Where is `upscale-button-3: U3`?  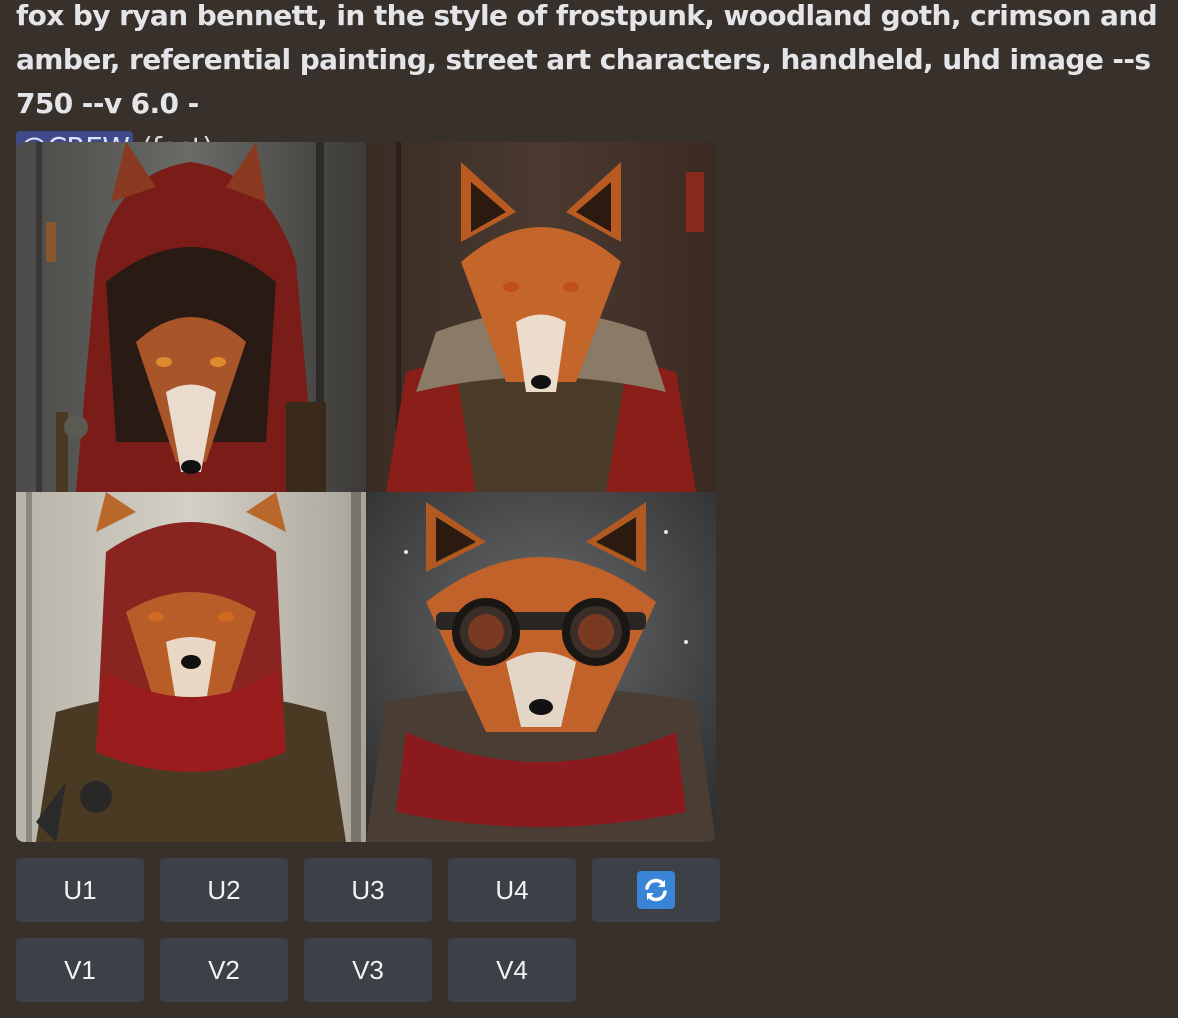
upscale-button-3: U3 is located at coordinates (368, 890).